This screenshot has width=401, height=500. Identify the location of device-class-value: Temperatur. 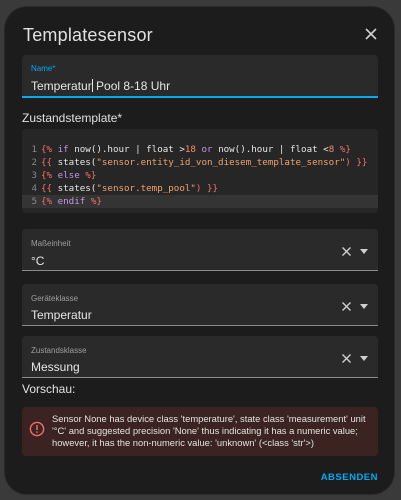
(61, 315).